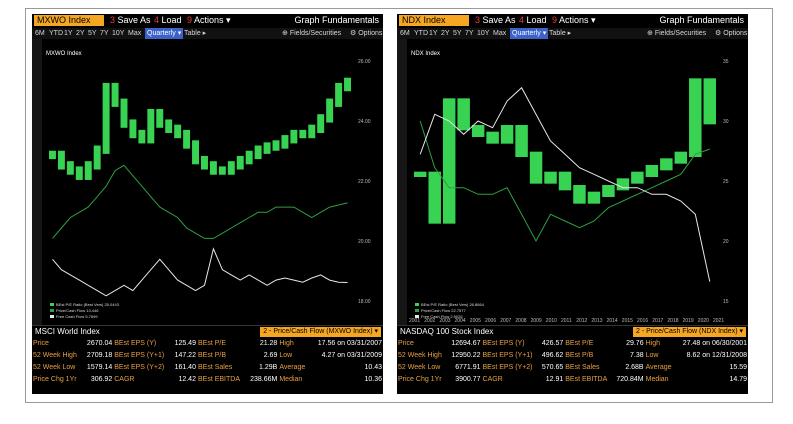 The width and height of the screenshot is (793, 424). What do you see at coordinates (211, 343) in the screenshot?
I see `stat-label: BEst P/E` at bounding box center [211, 343].